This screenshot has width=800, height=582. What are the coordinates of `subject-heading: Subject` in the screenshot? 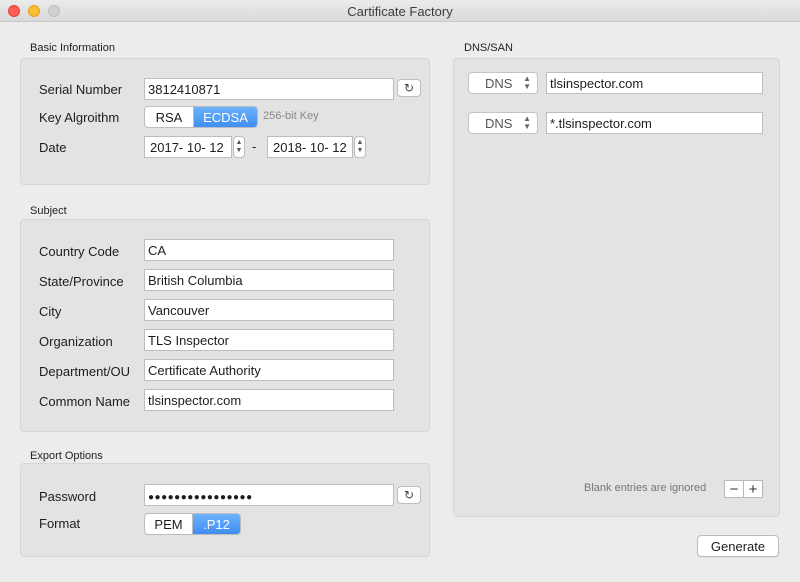 It's located at (48, 211).